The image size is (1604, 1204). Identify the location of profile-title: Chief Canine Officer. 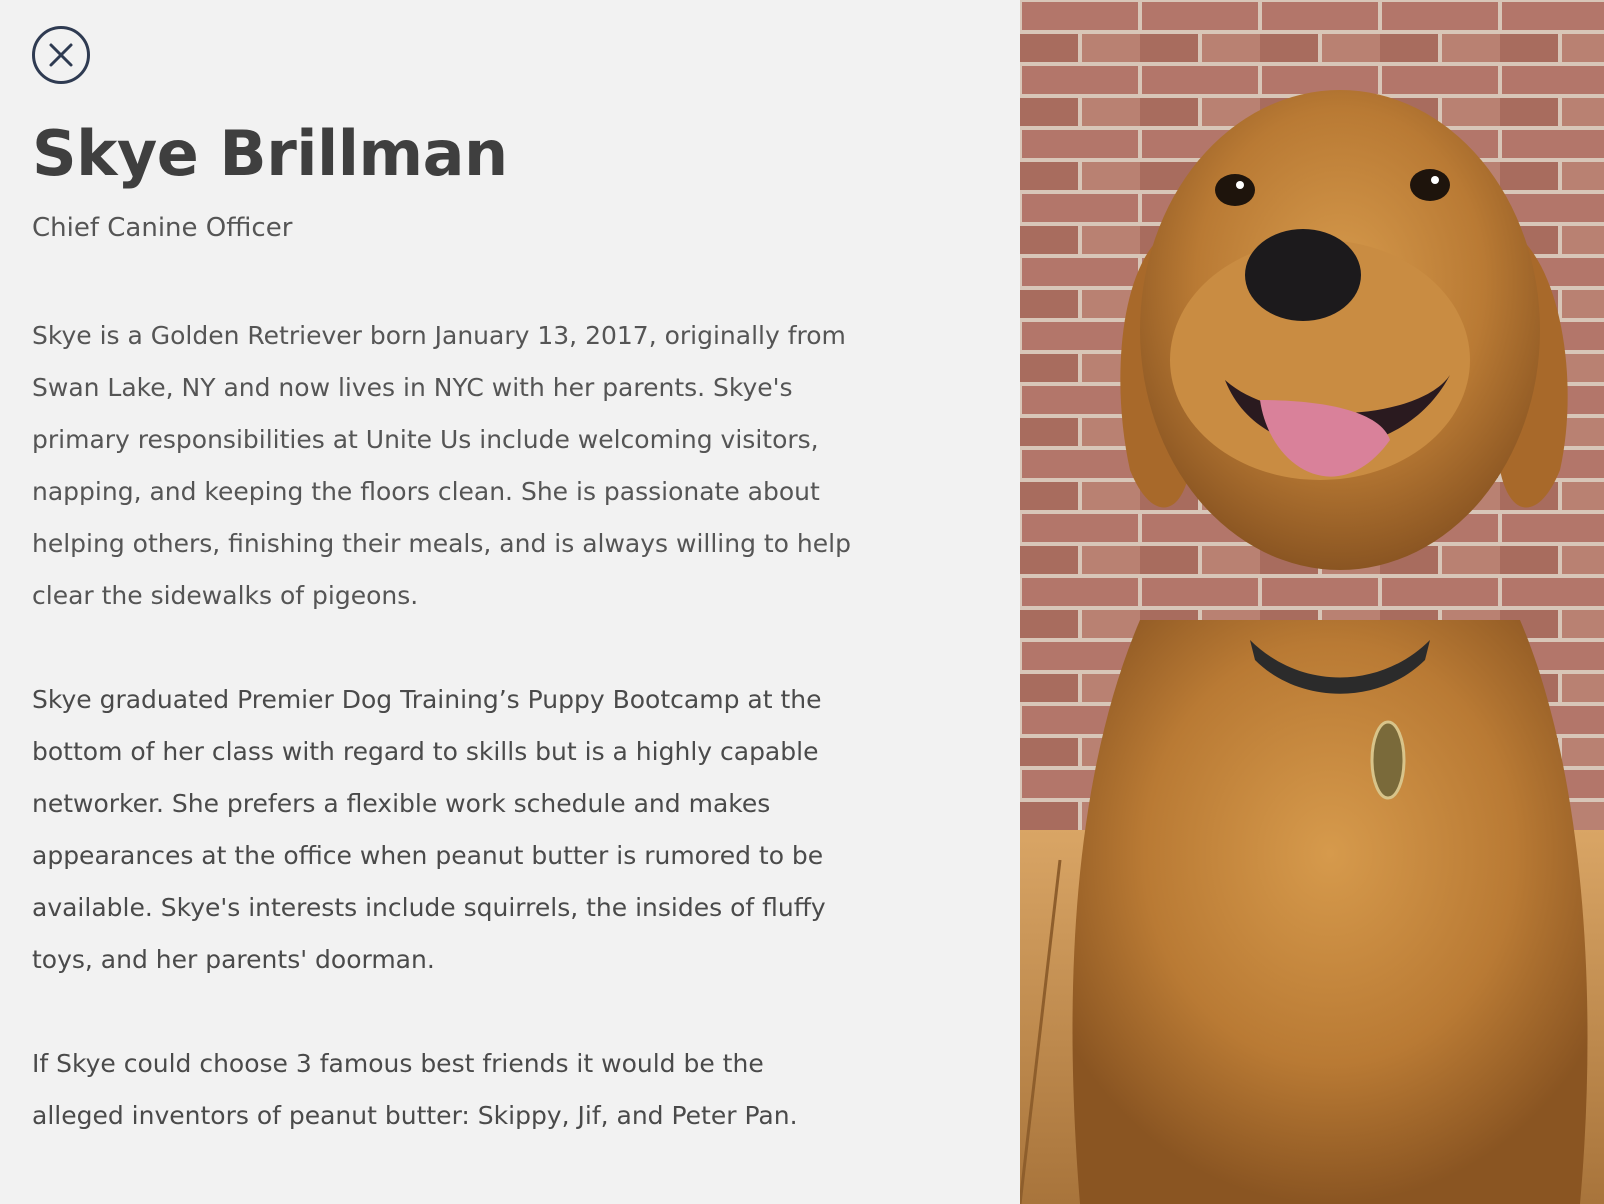
(162, 228).